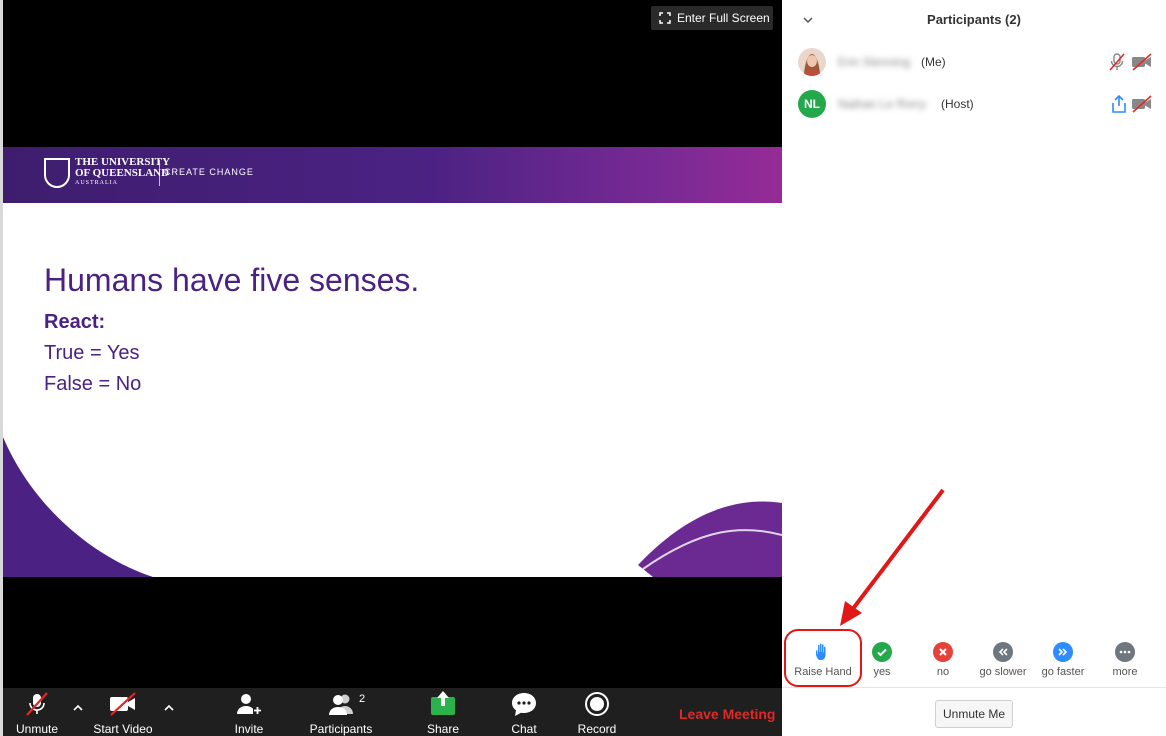  Describe the element at coordinates (443, 703) in the screenshot. I see `share-screen-icon` at that location.